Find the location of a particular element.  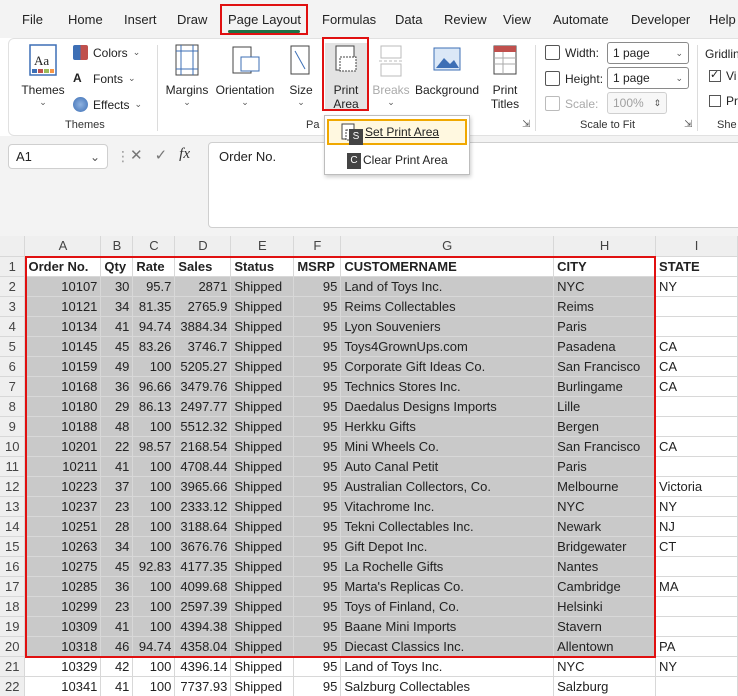

row-header: 8 is located at coordinates (13, 406).